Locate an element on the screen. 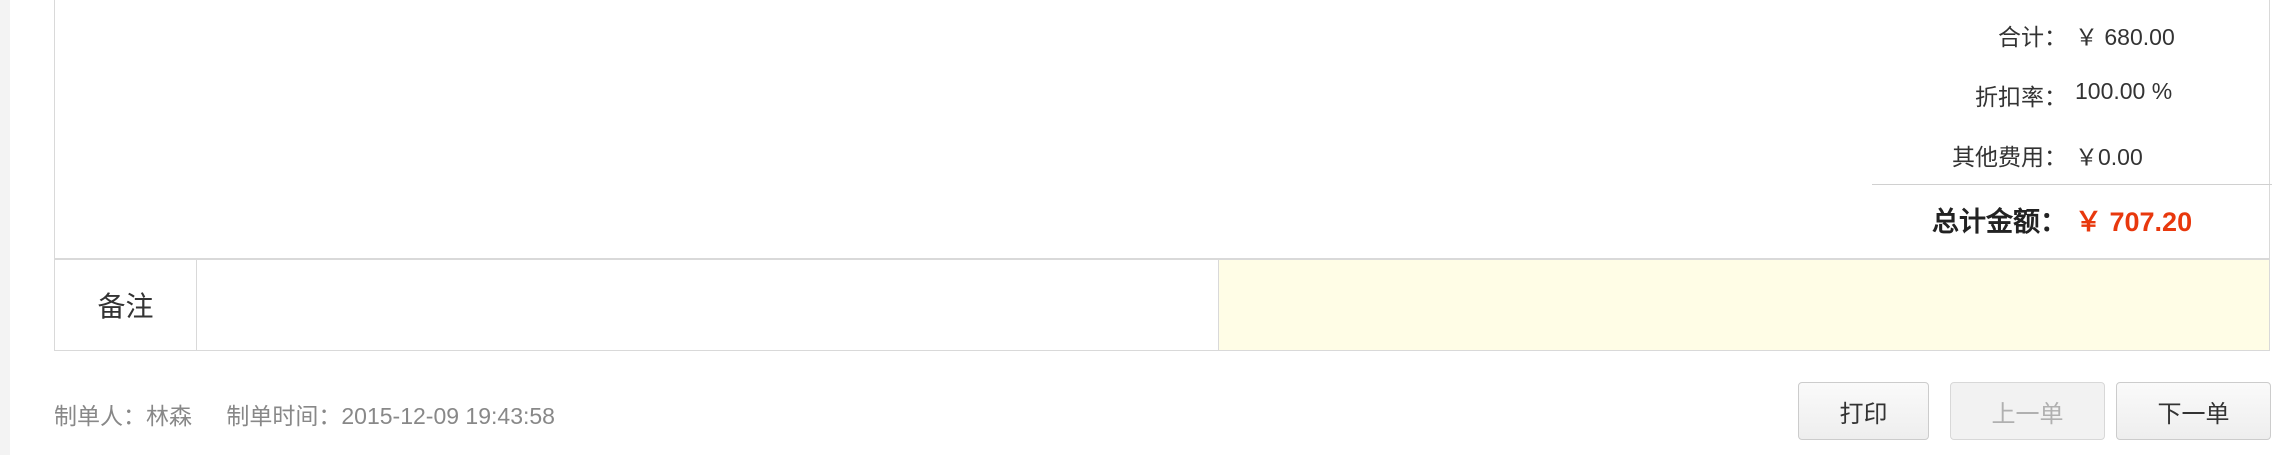 The height and width of the screenshot is (455, 2283). creator-name: 林森 is located at coordinates (169, 416).